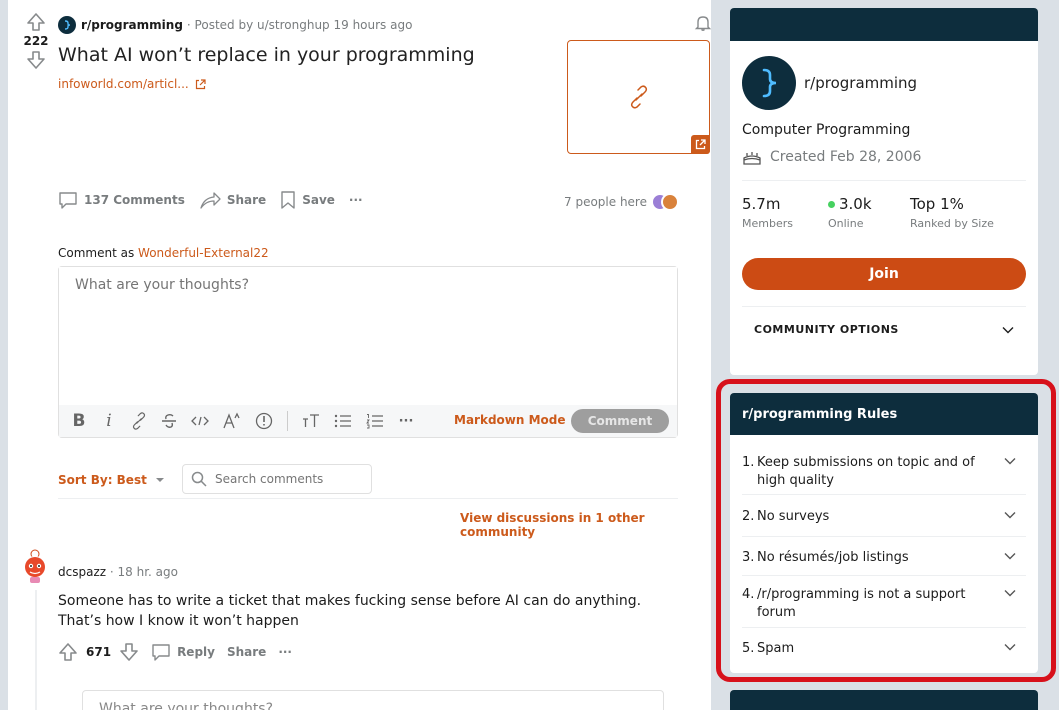 The width and height of the screenshot is (1059, 710). Describe the element at coordinates (203, 253) in the screenshot. I see `current-username: Wonderful-External22` at that location.